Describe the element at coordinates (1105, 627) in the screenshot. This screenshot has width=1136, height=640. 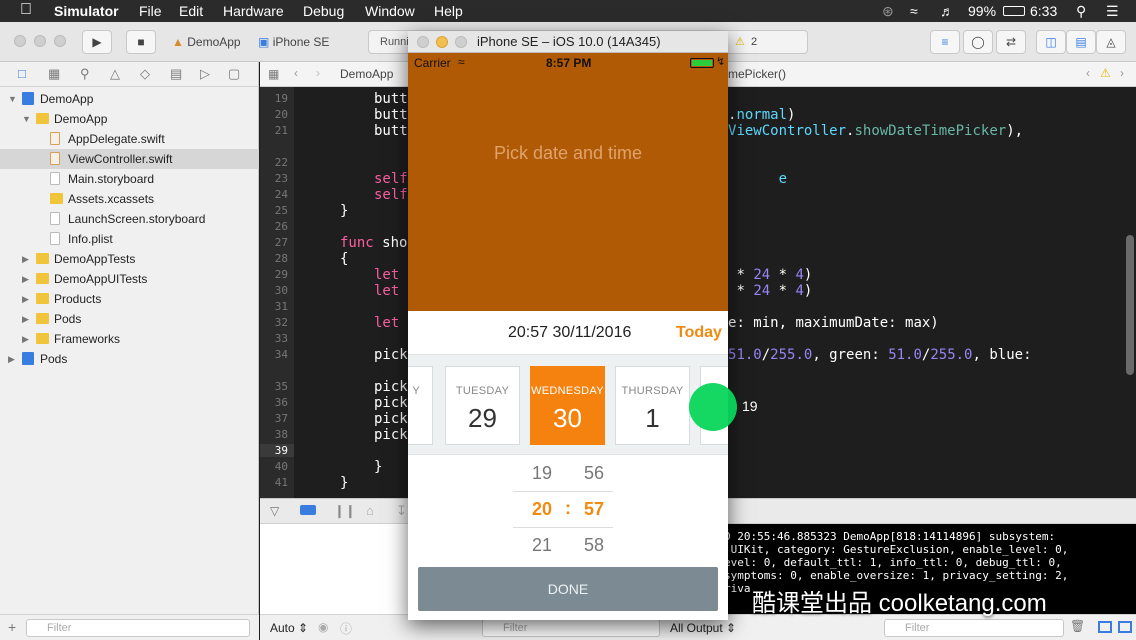
I see `split-left-icon` at that location.